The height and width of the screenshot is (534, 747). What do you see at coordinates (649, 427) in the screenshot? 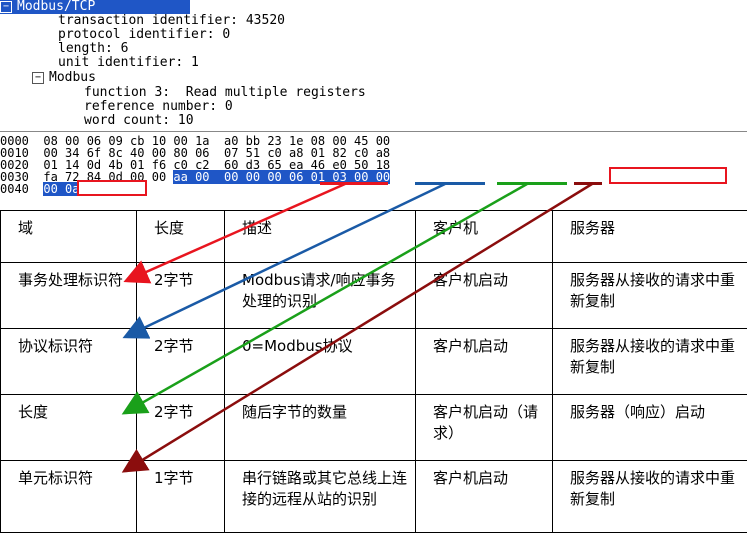
I see `table-cell: 服务器（响应）启动` at bounding box center [649, 427].